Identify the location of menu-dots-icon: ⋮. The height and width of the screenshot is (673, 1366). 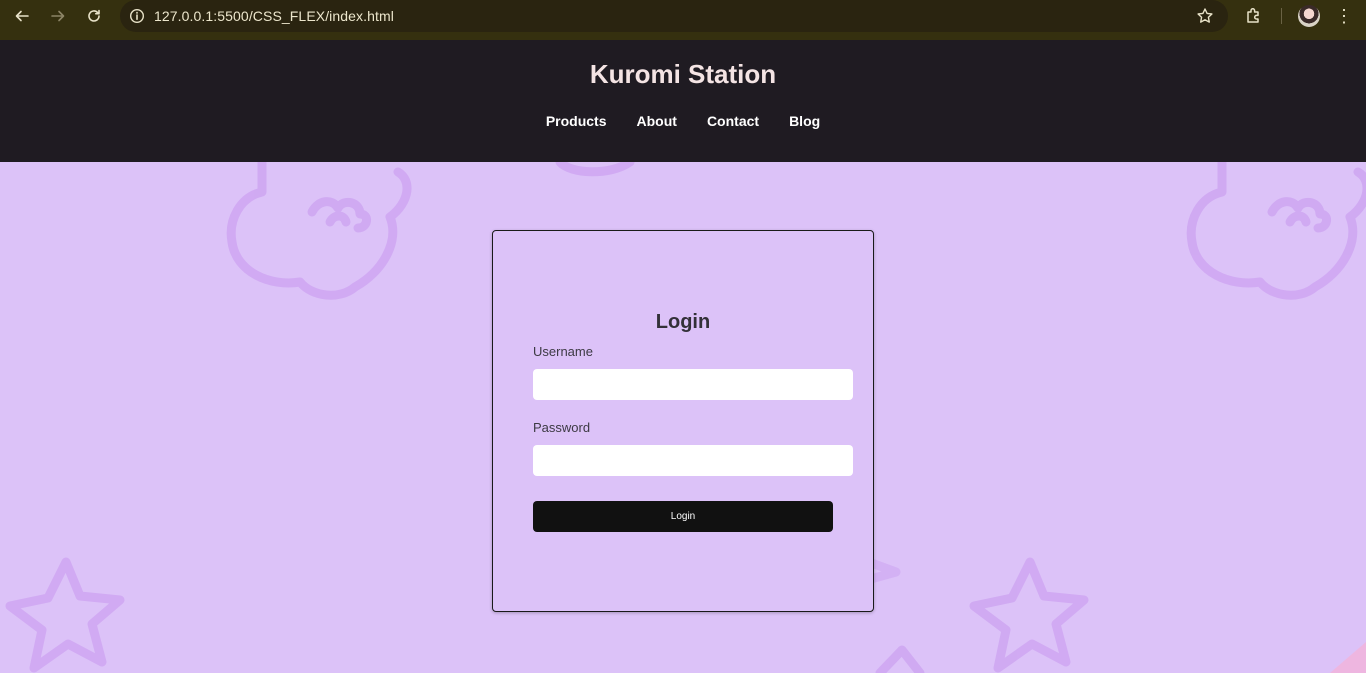
(1344, 16).